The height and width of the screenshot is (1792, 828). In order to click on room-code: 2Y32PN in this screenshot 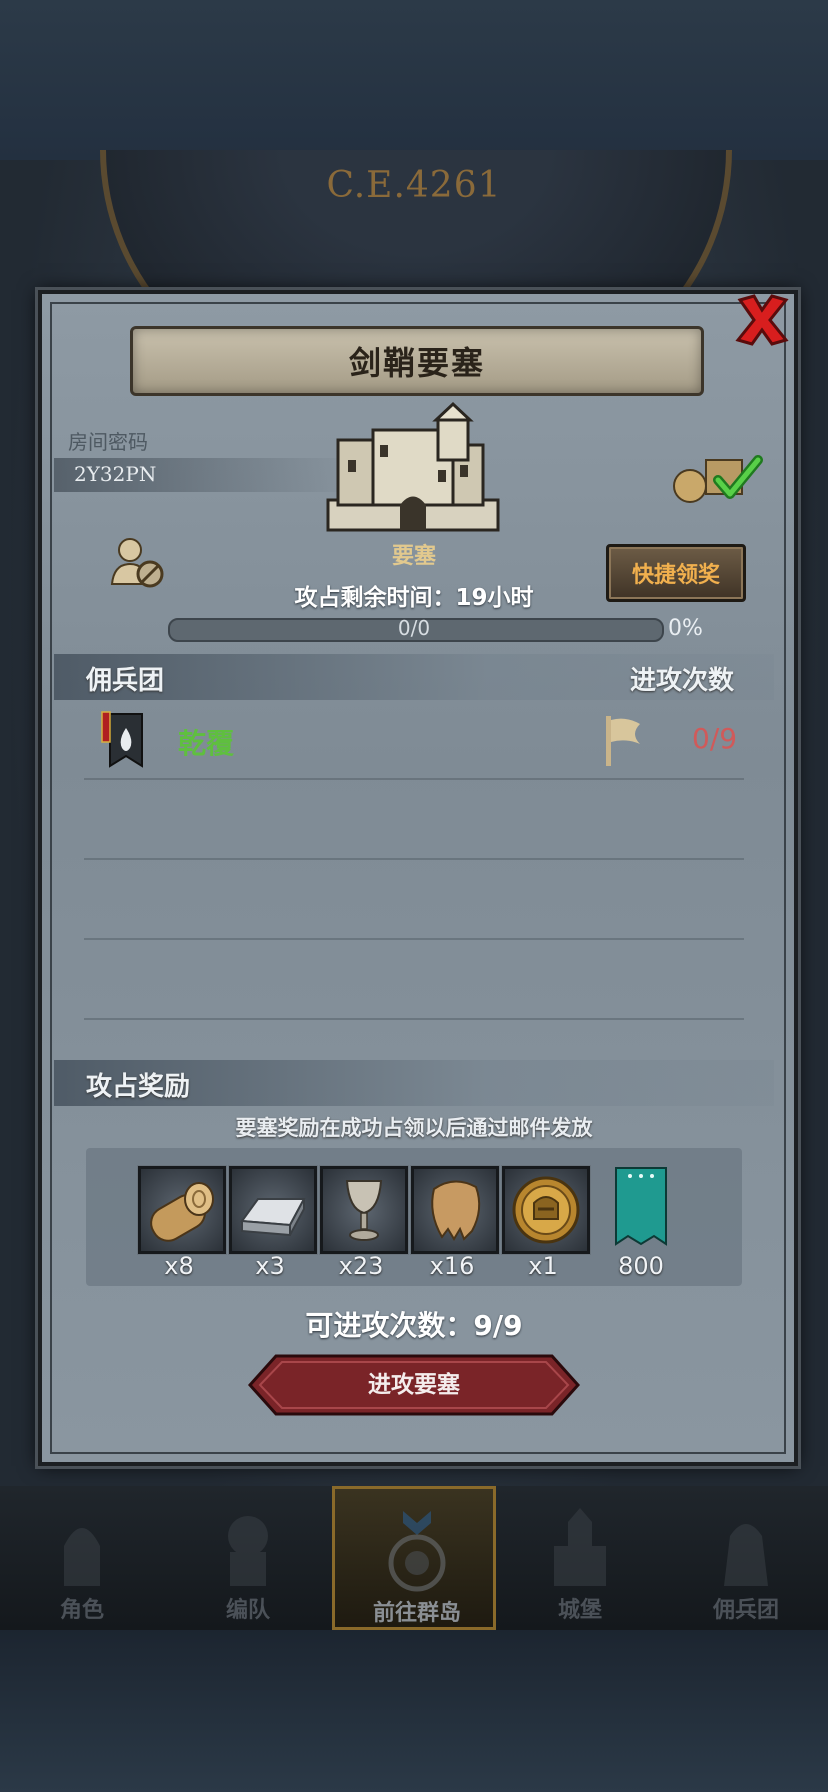, I will do `click(115, 474)`.